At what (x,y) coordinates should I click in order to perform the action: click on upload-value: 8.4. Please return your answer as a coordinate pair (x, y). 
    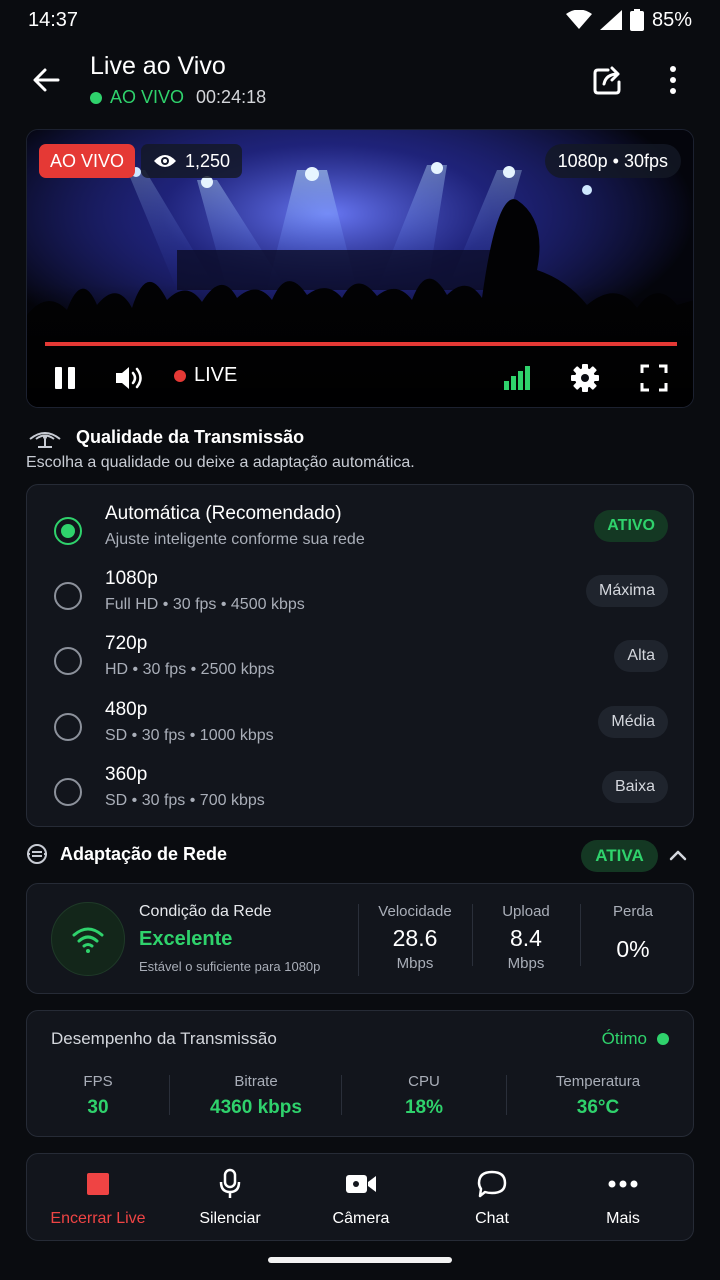
    Looking at the image, I should click on (526, 938).